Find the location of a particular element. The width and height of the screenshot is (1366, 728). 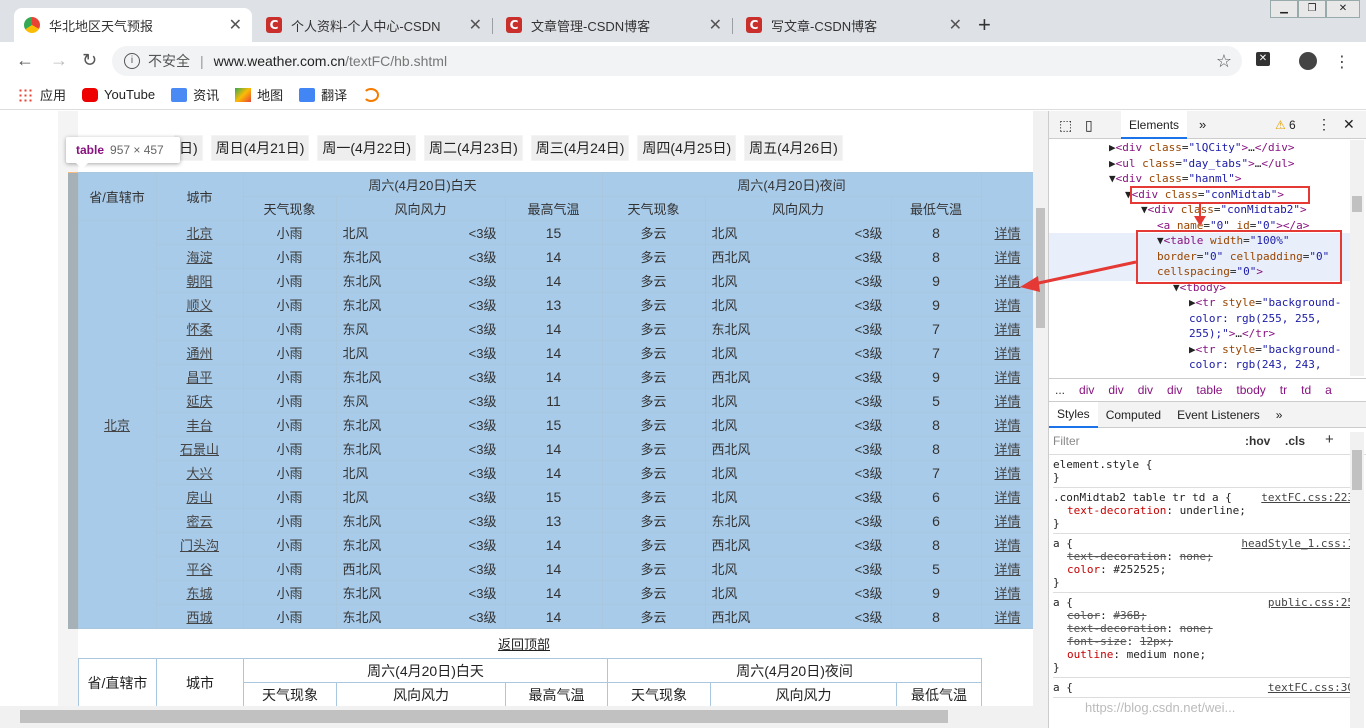

info-icon: i is located at coordinates (132, 61).